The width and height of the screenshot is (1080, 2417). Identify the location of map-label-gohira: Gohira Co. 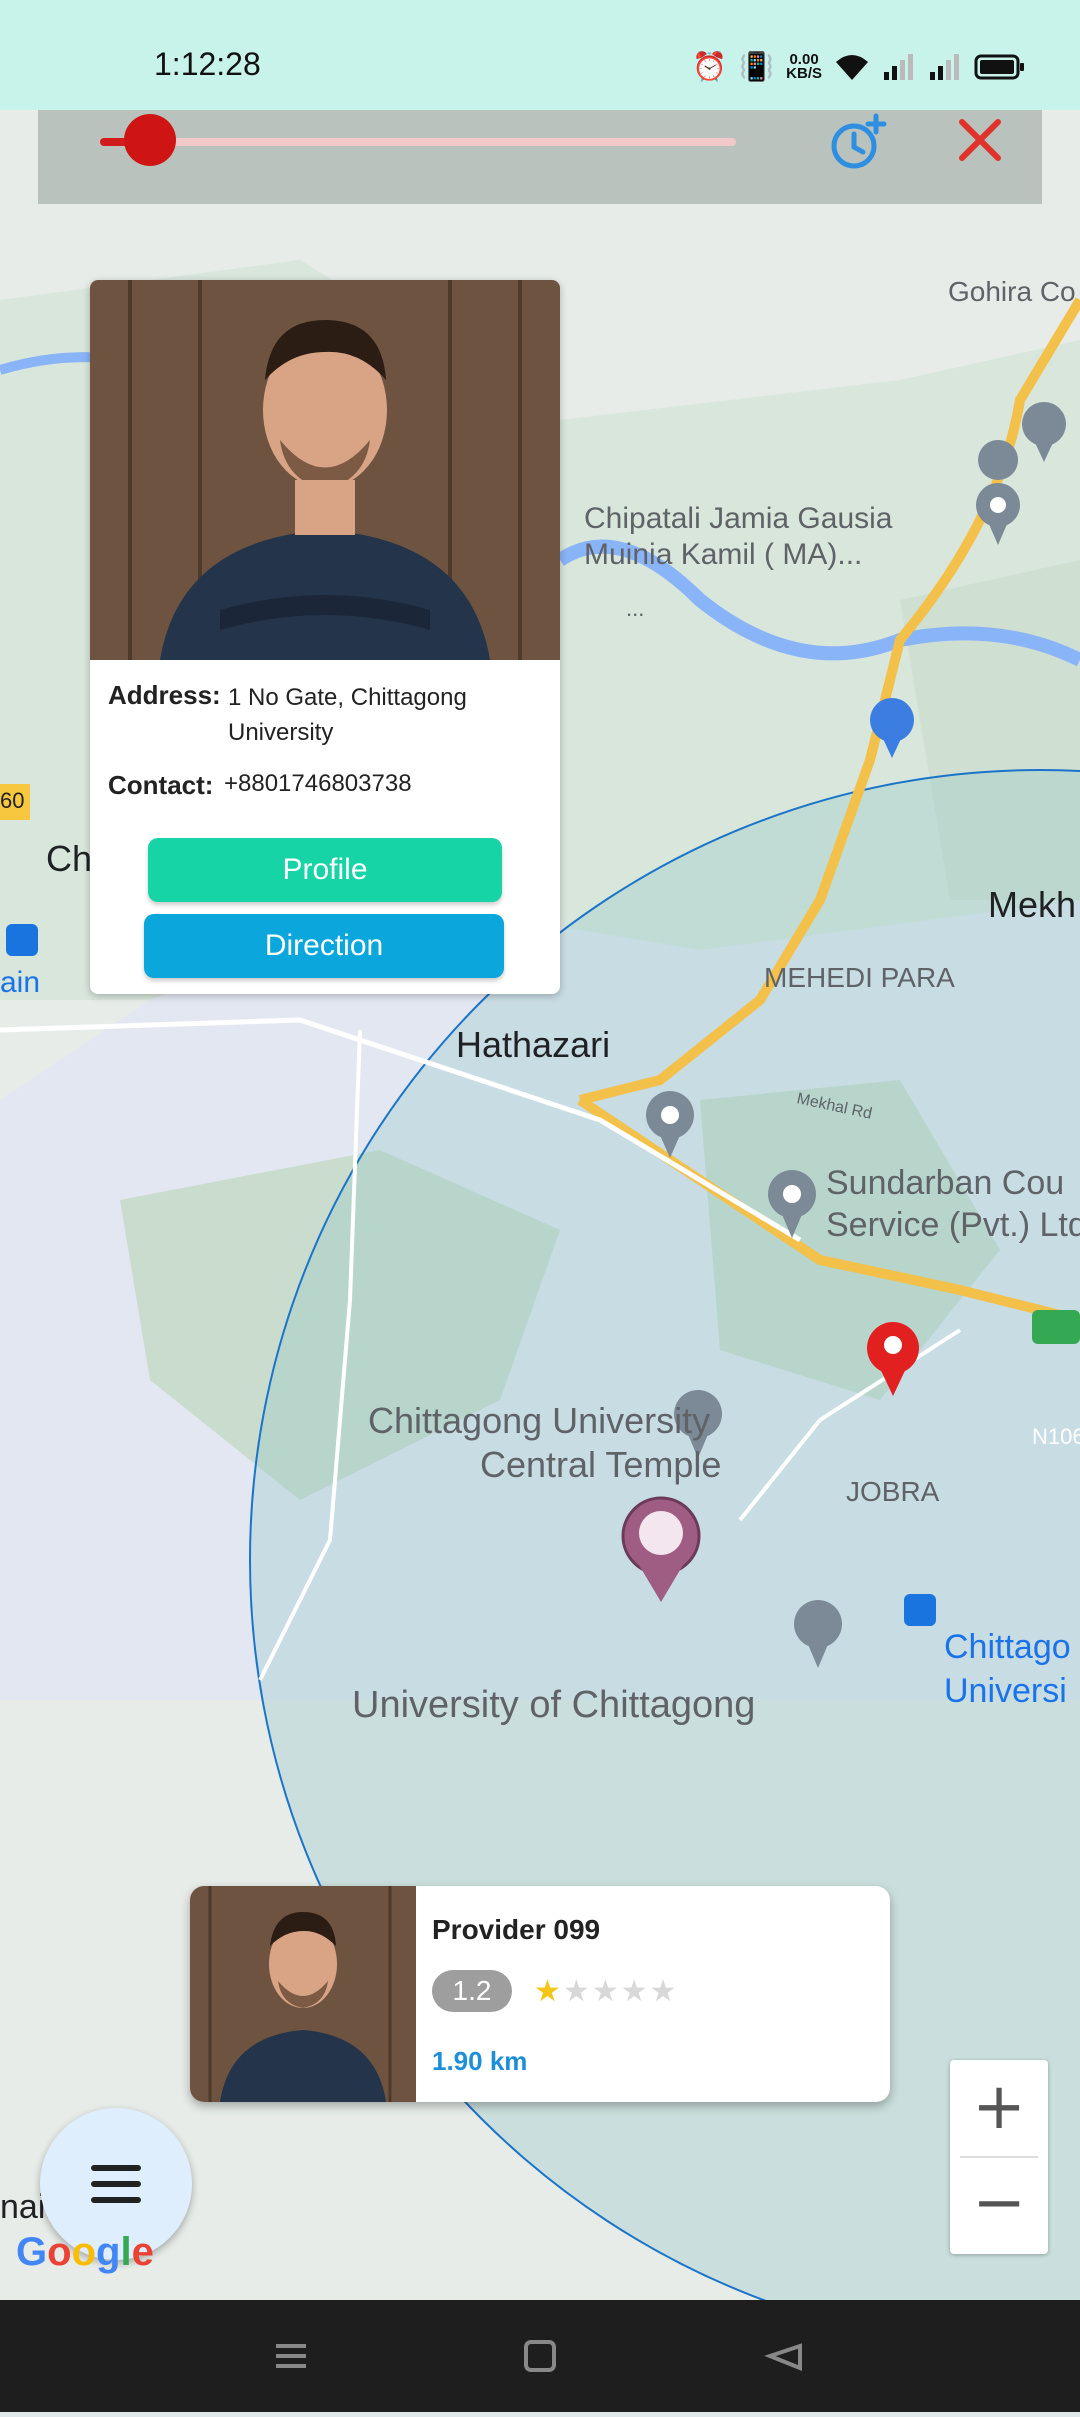
(1012, 291).